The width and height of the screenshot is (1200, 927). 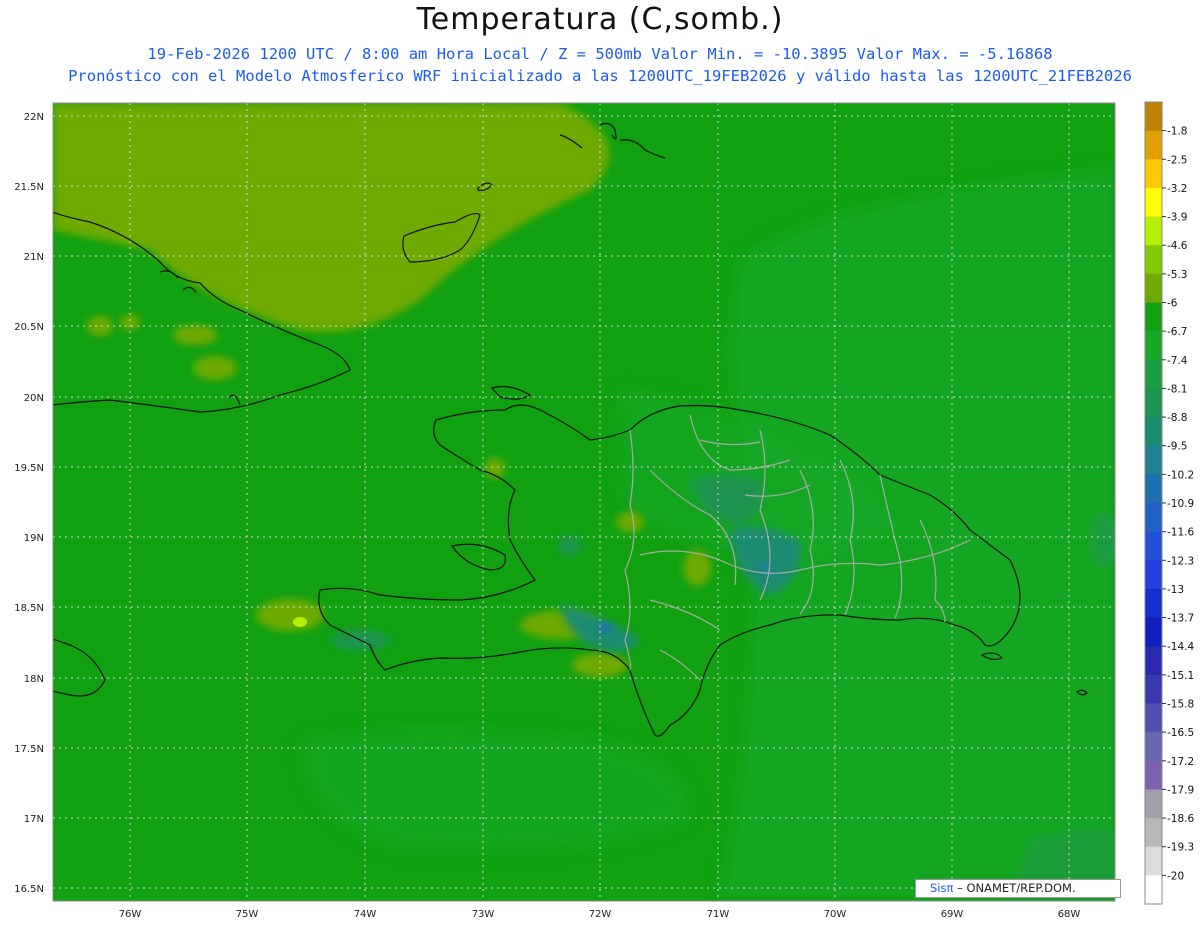 What do you see at coordinates (1177, 246) in the screenshot?
I see `colorbar-label: -4.6` at bounding box center [1177, 246].